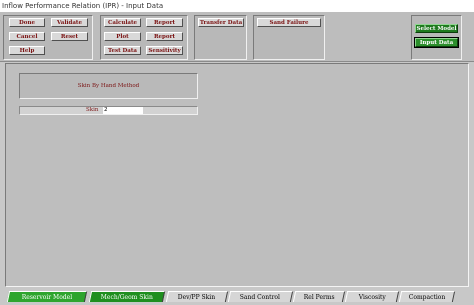  Describe the element at coordinates (27, 36) in the screenshot. I see `cancel-button: Cancel` at that location.